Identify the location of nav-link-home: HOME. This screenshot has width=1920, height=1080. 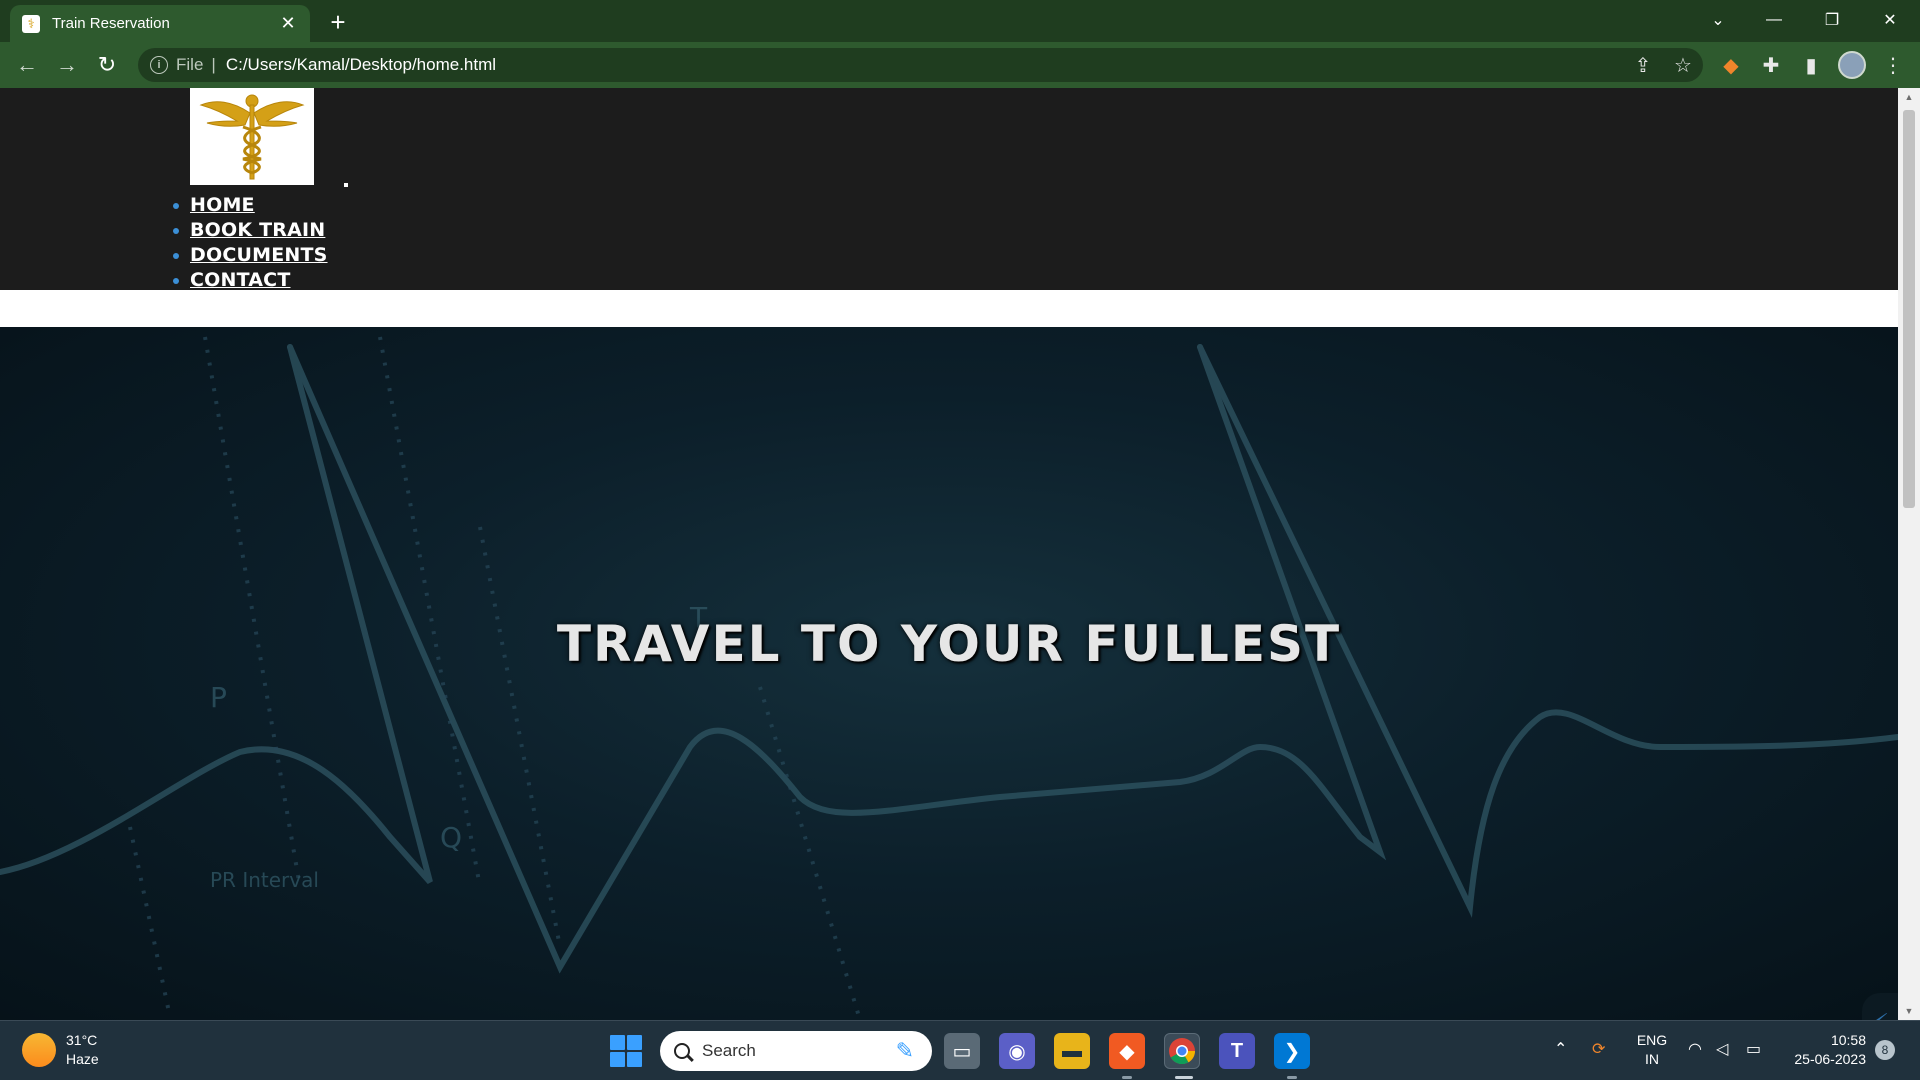
(222, 205).